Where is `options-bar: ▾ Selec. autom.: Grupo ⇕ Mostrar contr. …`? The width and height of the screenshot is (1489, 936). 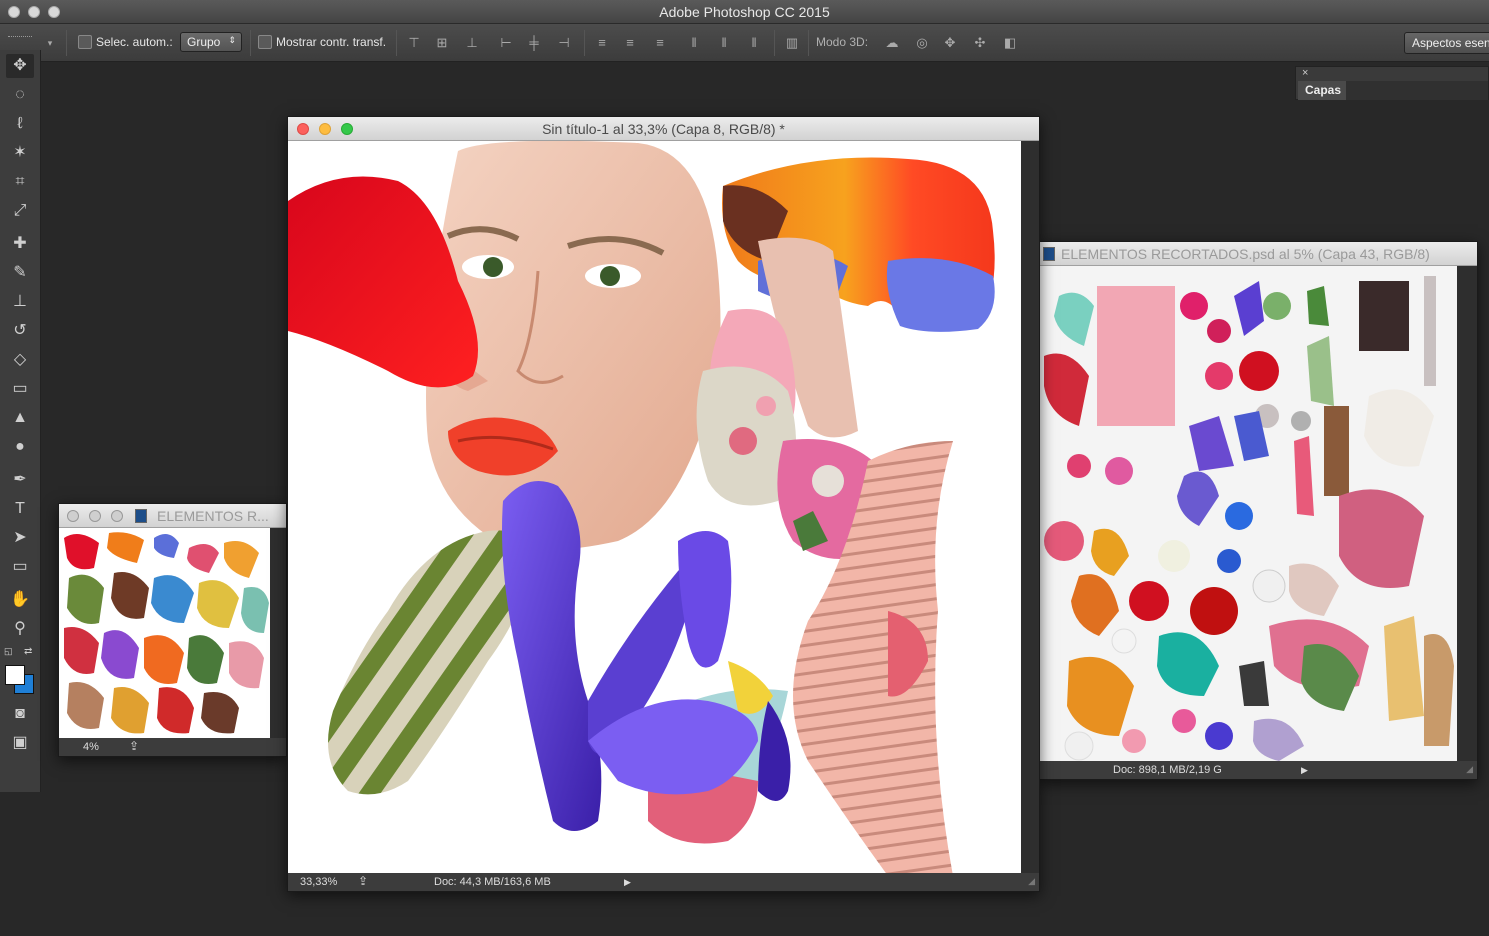 options-bar: ▾ Selec. autom.: Grupo ⇕ Mostrar contr. … is located at coordinates (744, 43).